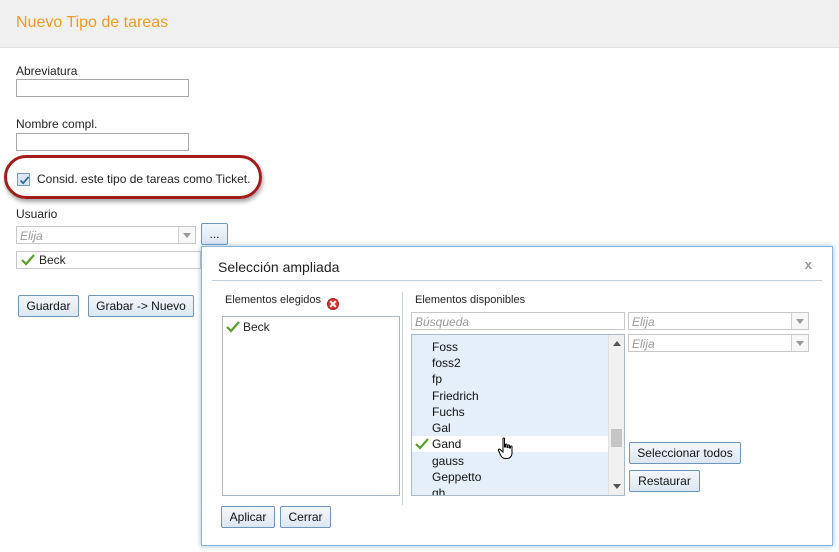 The height and width of the screenshot is (552, 839). What do you see at coordinates (718, 321) in the screenshot?
I see `filter-select-1: Elija` at bounding box center [718, 321].